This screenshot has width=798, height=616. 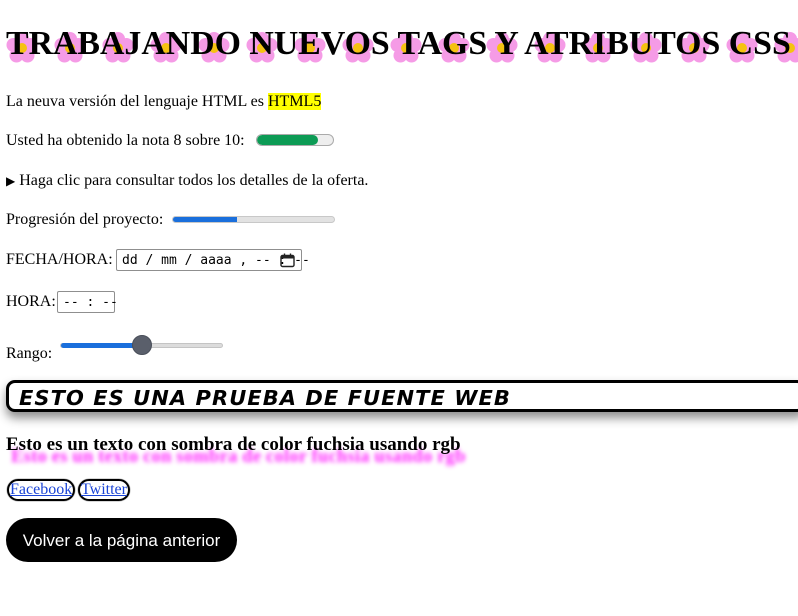 I want to click on grade-meter, so click(x=295, y=140).